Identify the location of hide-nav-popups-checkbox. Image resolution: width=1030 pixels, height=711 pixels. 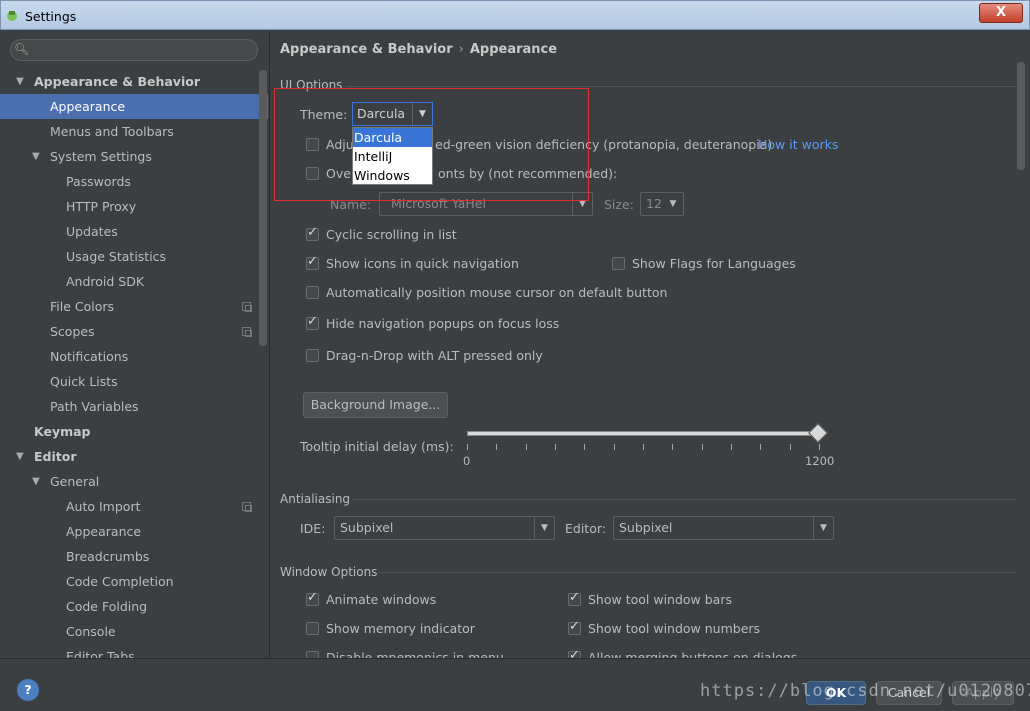
(312, 322).